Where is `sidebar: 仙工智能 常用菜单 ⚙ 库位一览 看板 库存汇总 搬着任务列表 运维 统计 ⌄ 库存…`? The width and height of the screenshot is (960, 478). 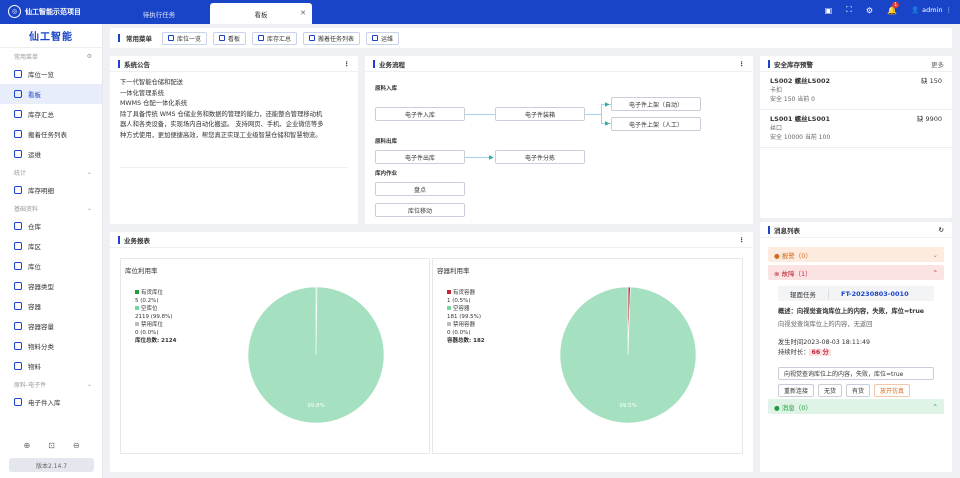
sidebar: 仙工智能 常用菜单 ⚙ 库位一览 看板 库存汇总 搬着任务列表 运维 统计 ⌄ 库存… is located at coordinates (51, 251).